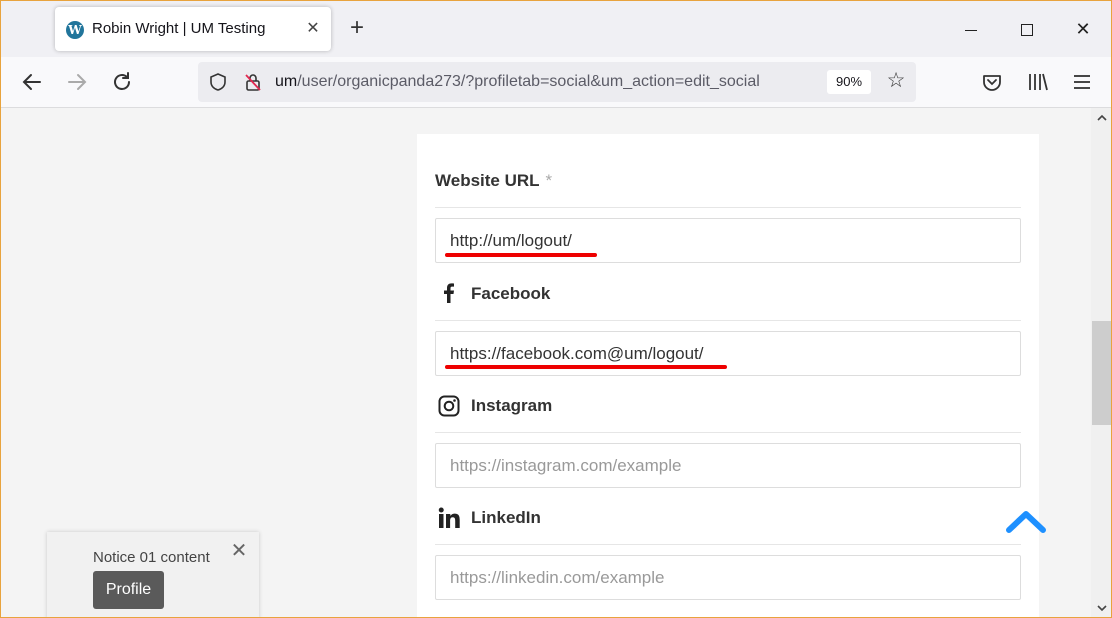 Image resolution: width=1112 pixels, height=618 pixels. I want to click on website-url-label: Website URL *, so click(493, 181).